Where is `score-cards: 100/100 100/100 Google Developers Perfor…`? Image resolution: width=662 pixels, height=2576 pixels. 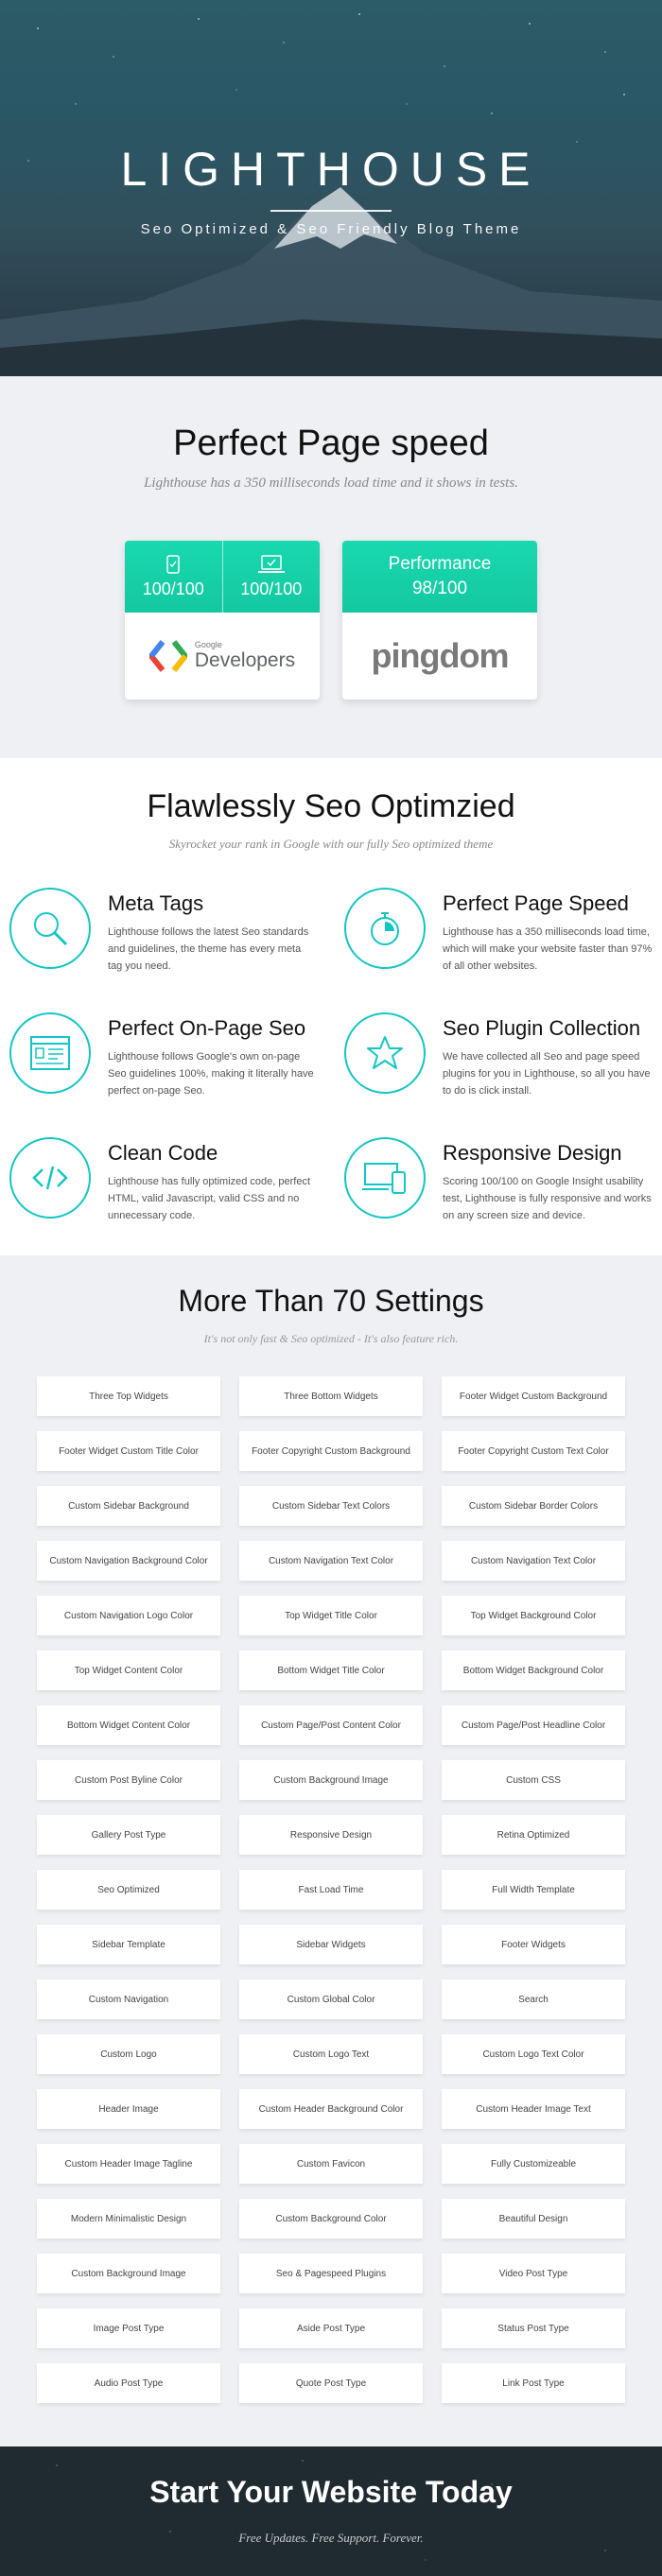
score-cards: 100/100 100/100 Google Developers Perfor… is located at coordinates (331, 621).